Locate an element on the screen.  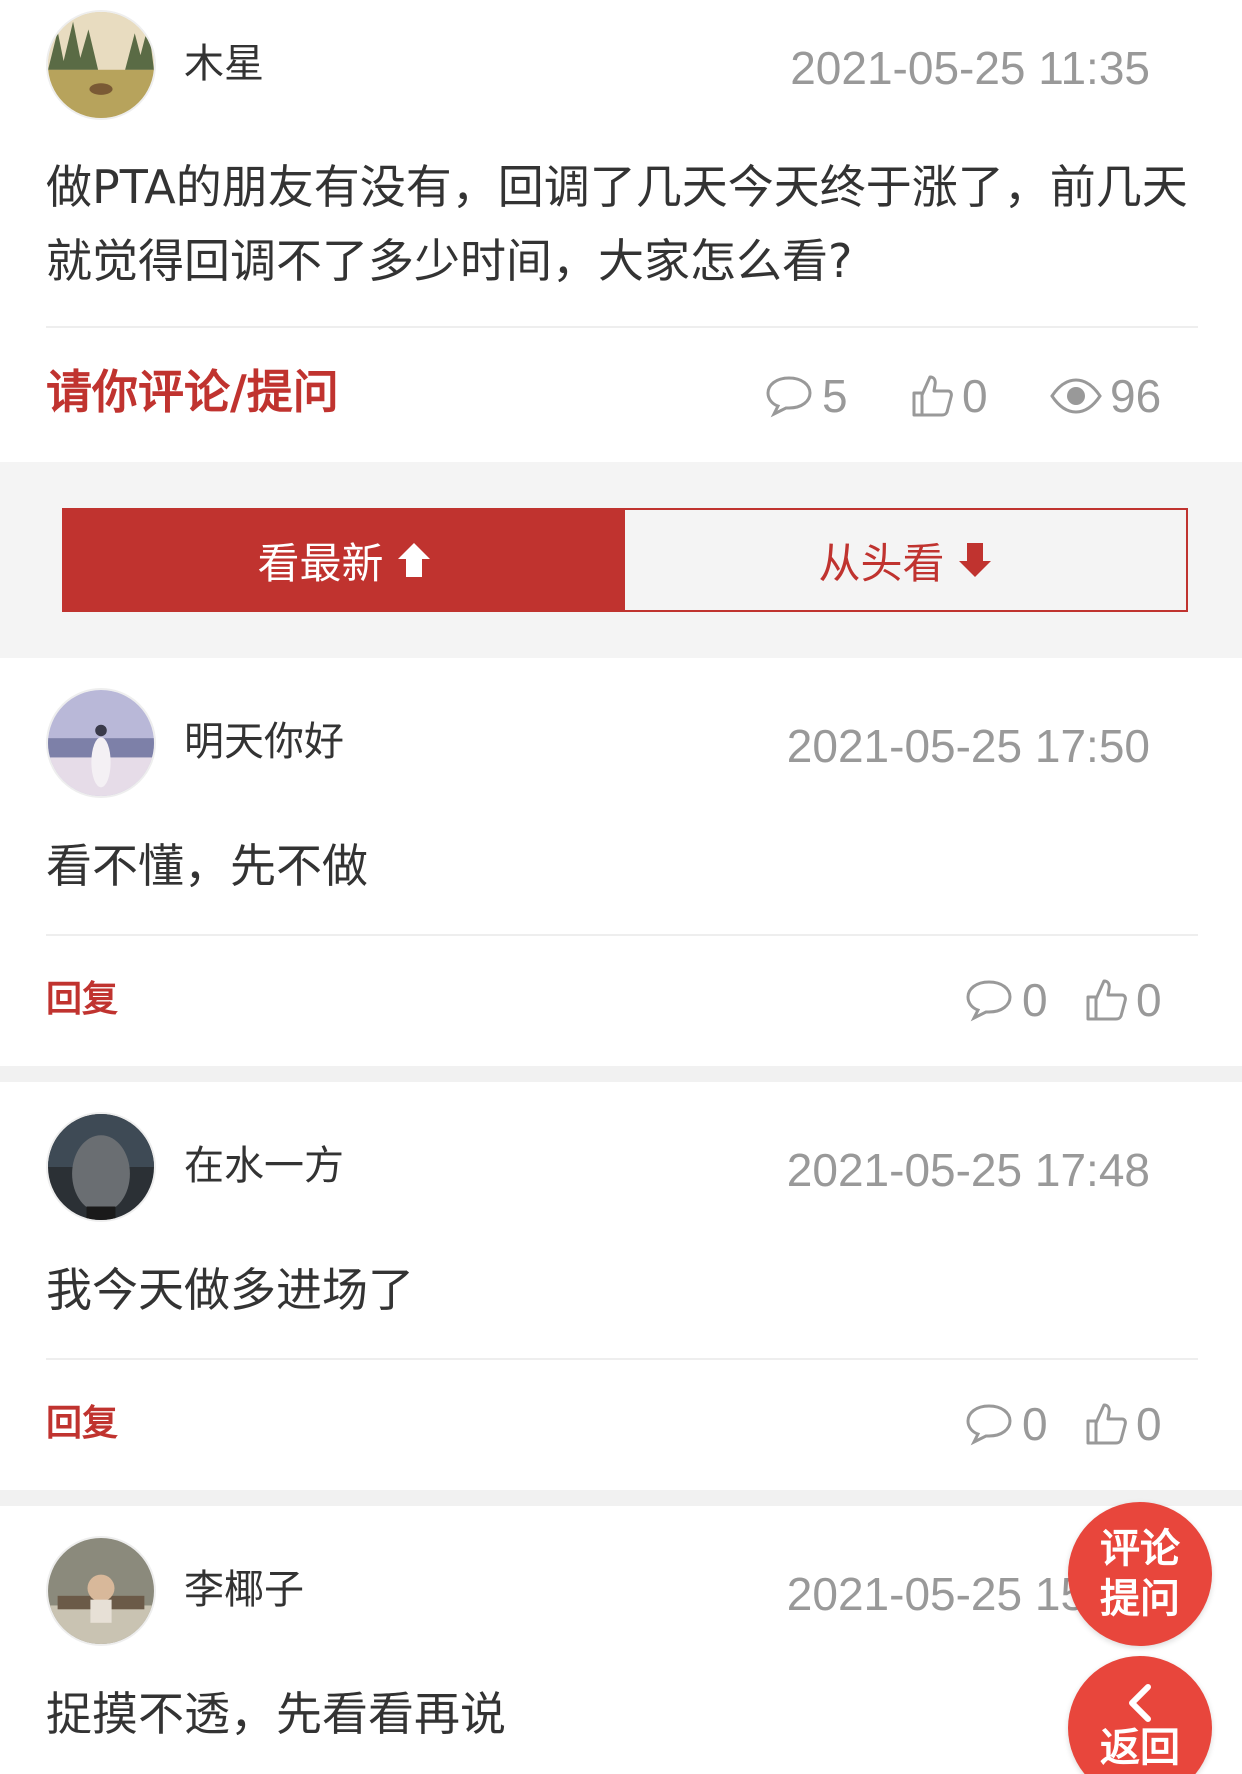
comment-text: 捉摸不透，先看看再说 is located at coordinates (276, 1714).